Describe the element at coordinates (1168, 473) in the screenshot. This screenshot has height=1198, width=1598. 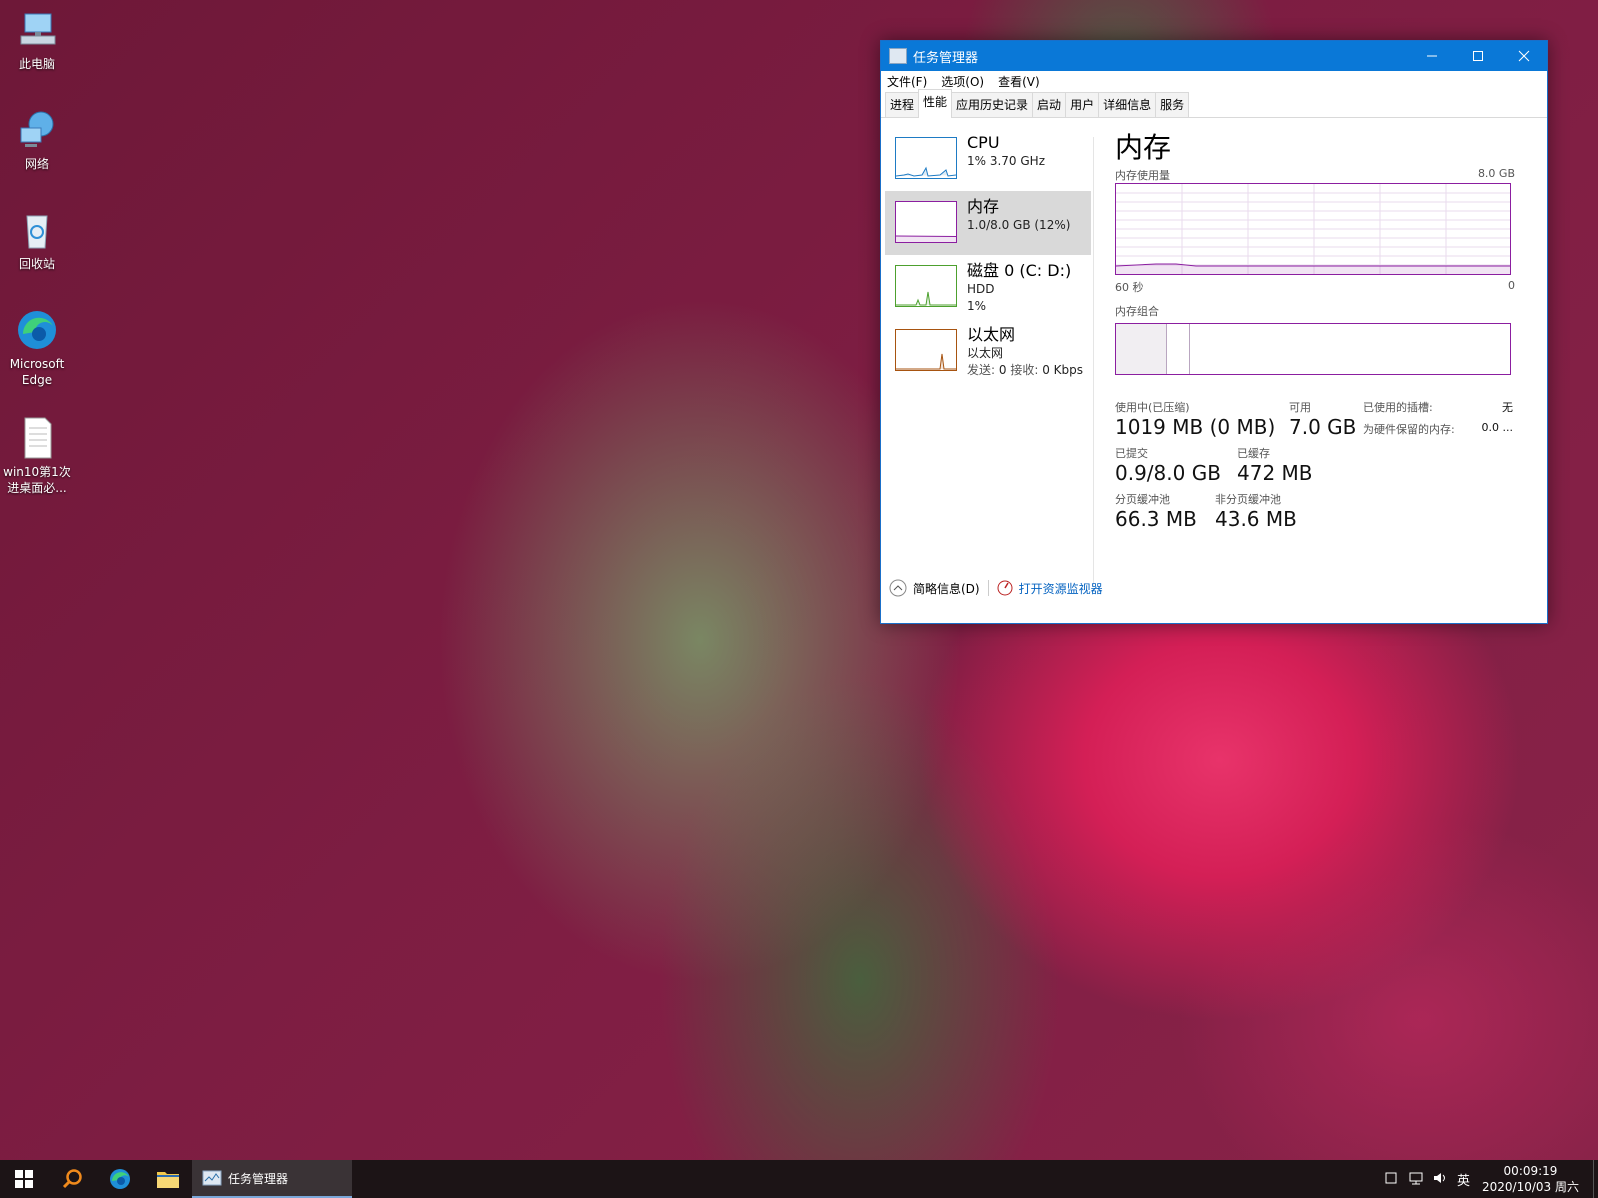
I see `committed-value: 0.9/8.0 GB` at that location.